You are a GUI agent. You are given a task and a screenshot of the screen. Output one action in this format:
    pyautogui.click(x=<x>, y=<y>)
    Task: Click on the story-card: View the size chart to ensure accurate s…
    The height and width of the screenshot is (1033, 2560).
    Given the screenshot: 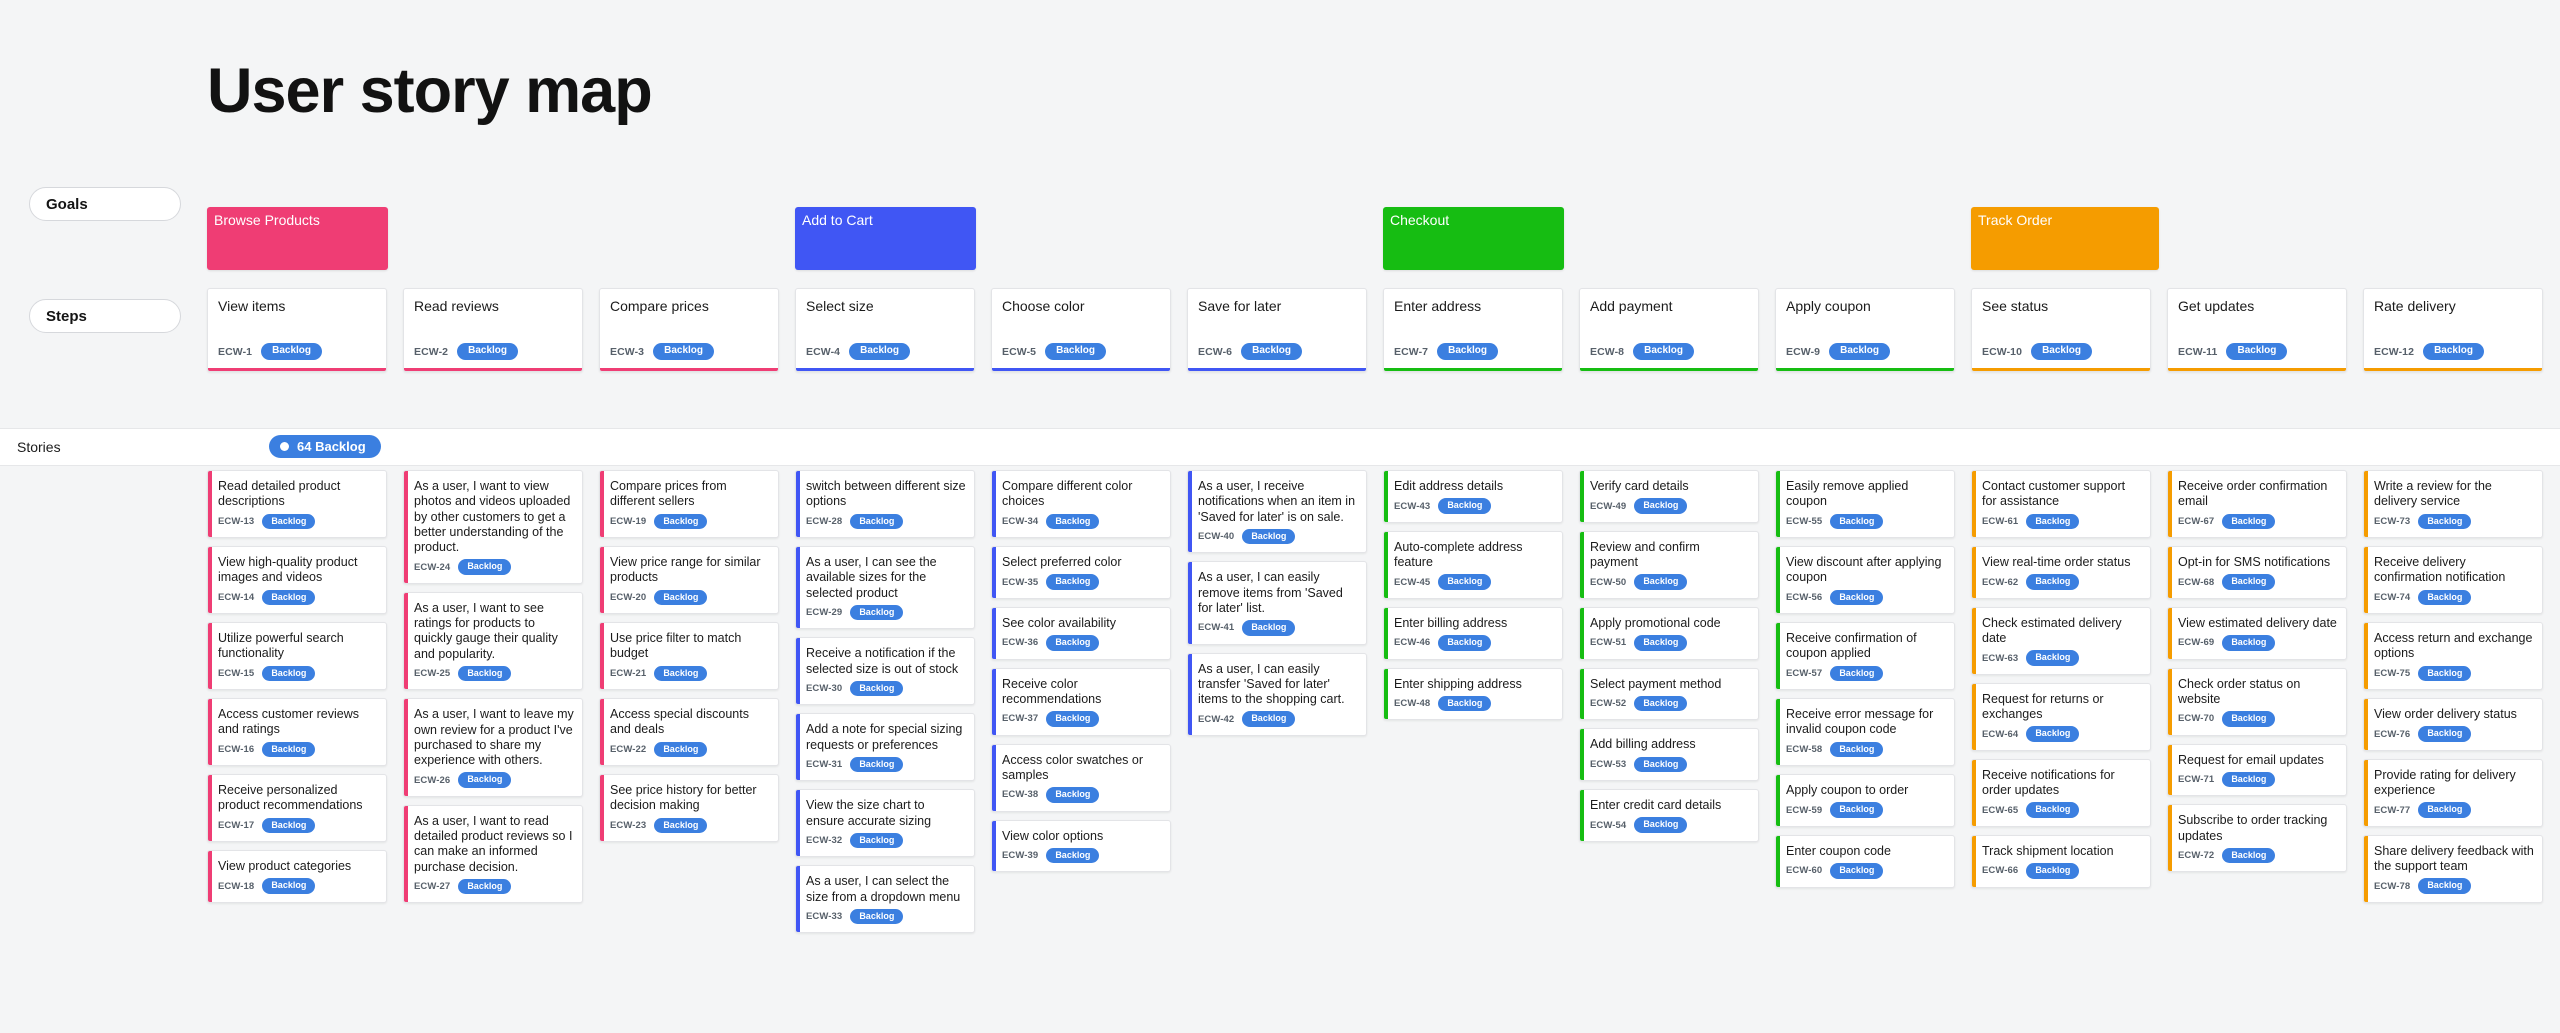 What is the action you would take?
    pyautogui.click(x=885, y=823)
    